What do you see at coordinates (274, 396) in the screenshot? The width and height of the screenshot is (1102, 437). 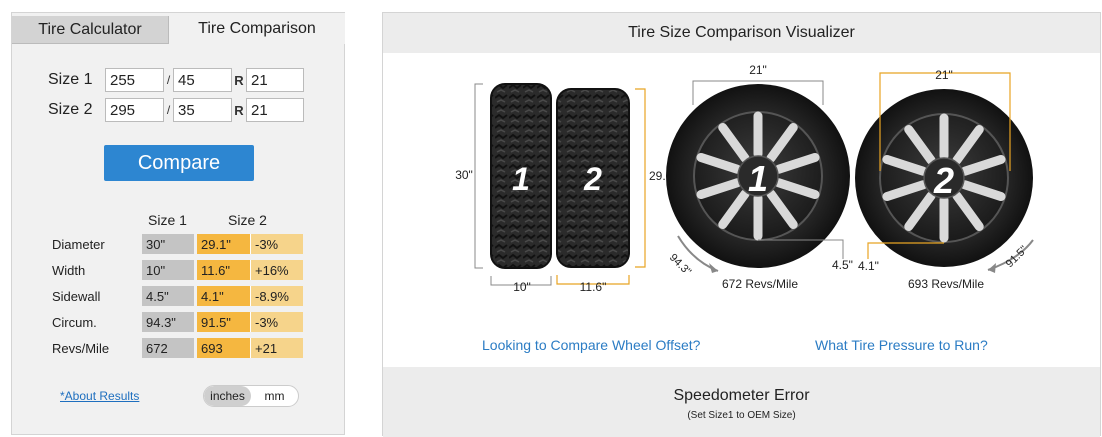 I see `unit-mm-option: mm` at bounding box center [274, 396].